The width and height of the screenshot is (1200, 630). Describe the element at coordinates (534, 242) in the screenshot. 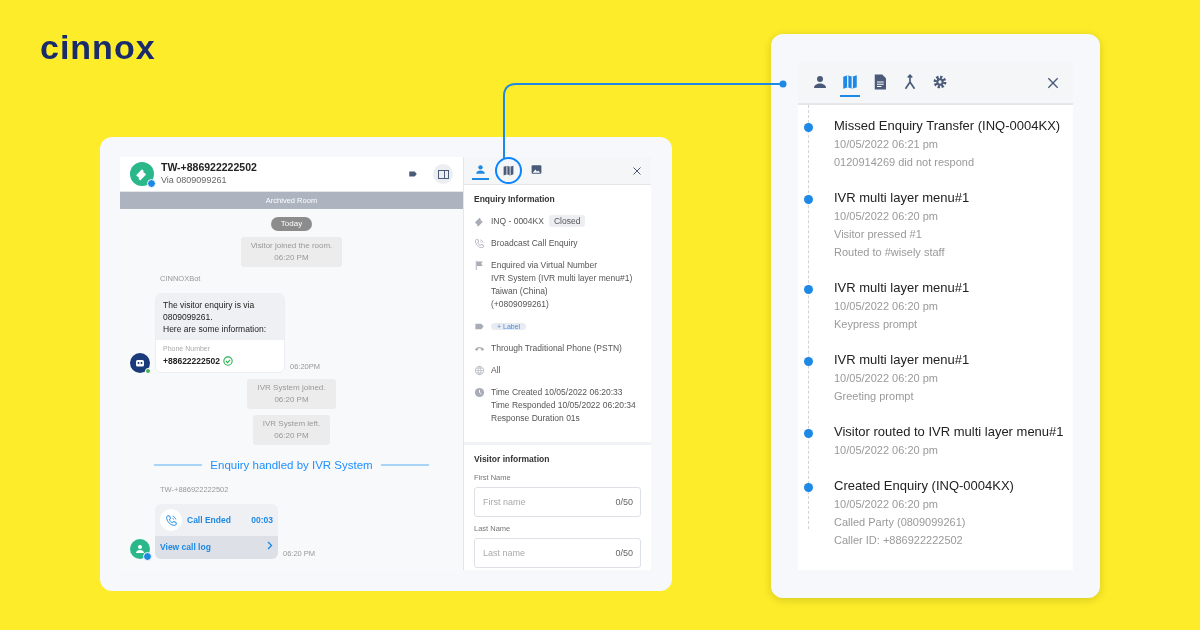

I see `info-text: Broadcast Call Enquiry` at that location.